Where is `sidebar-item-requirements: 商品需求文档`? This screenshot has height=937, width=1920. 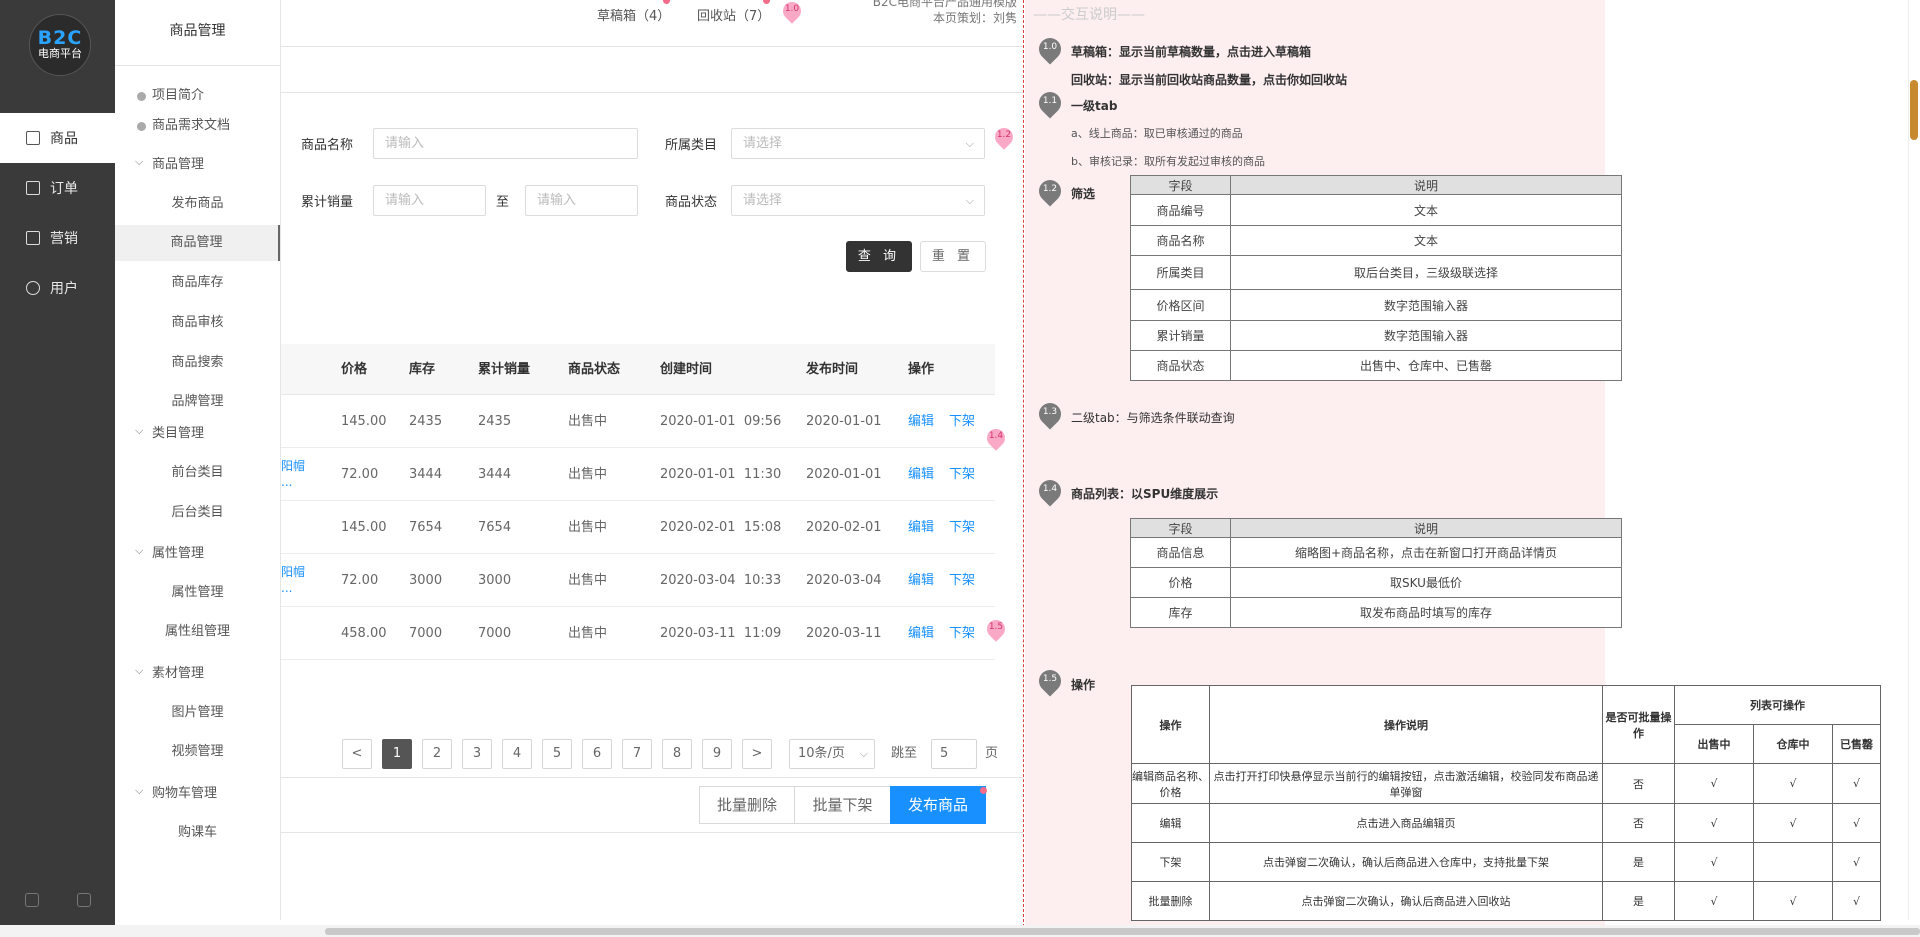
sidebar-item-requirements: 商品需求文档 is located at coordinates (197, 126).